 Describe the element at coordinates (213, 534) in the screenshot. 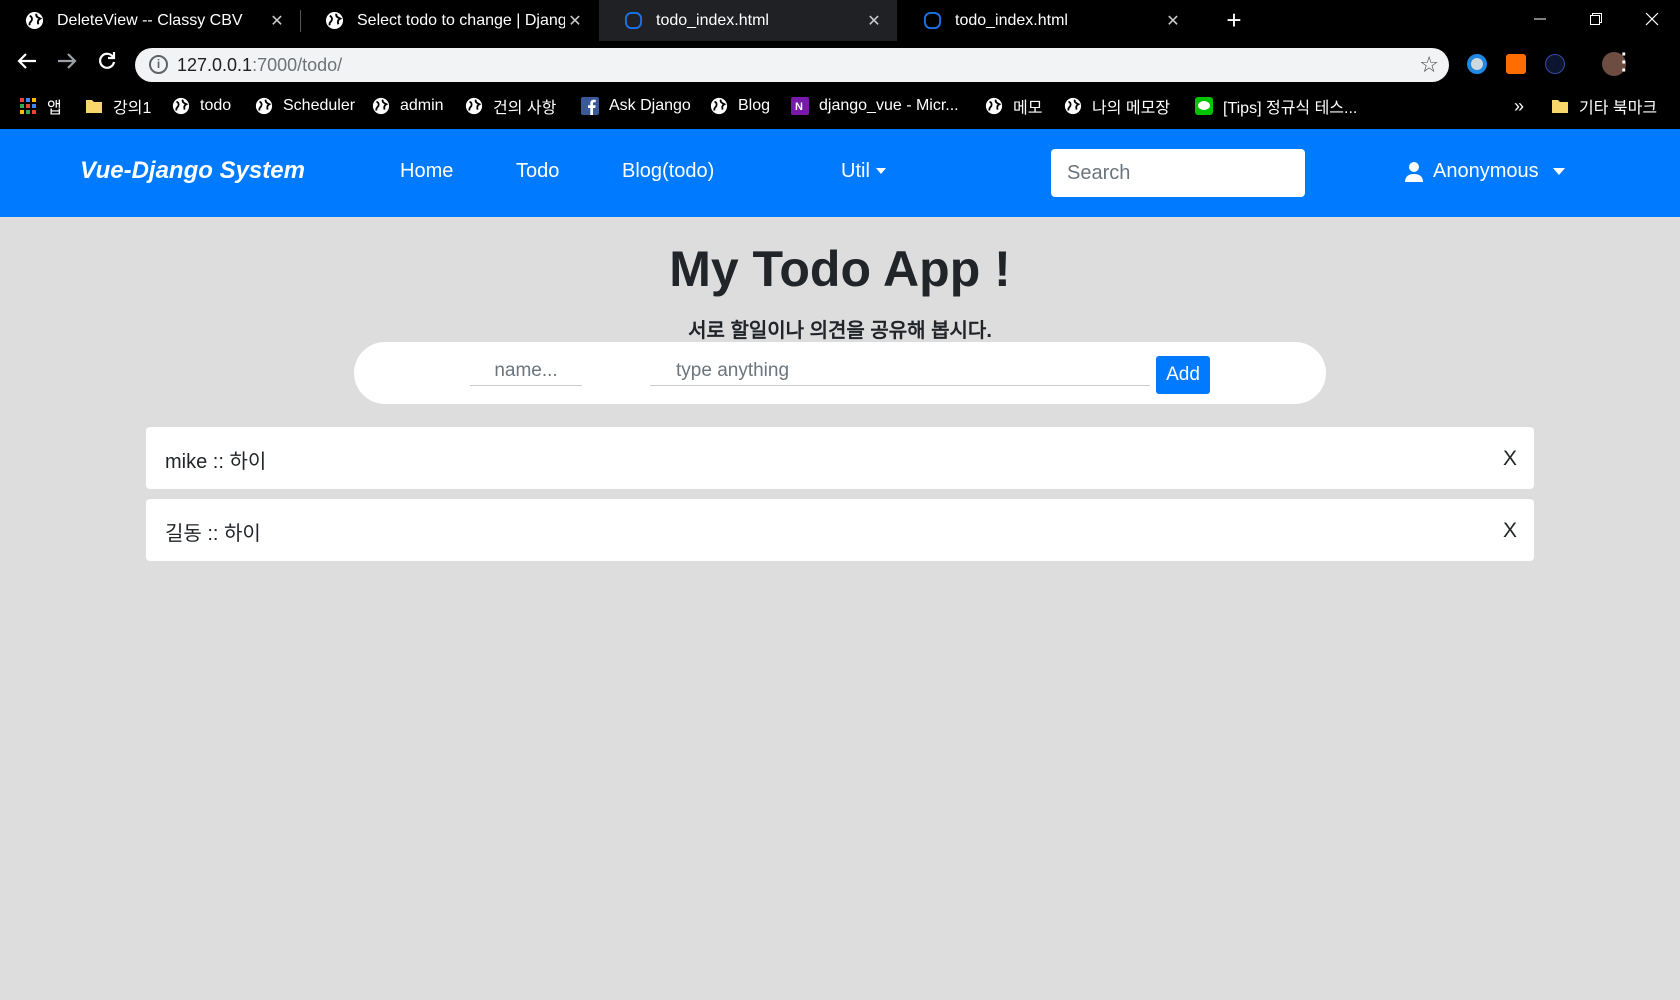

I see `todo-text: 길동 :: 하이` at that location.